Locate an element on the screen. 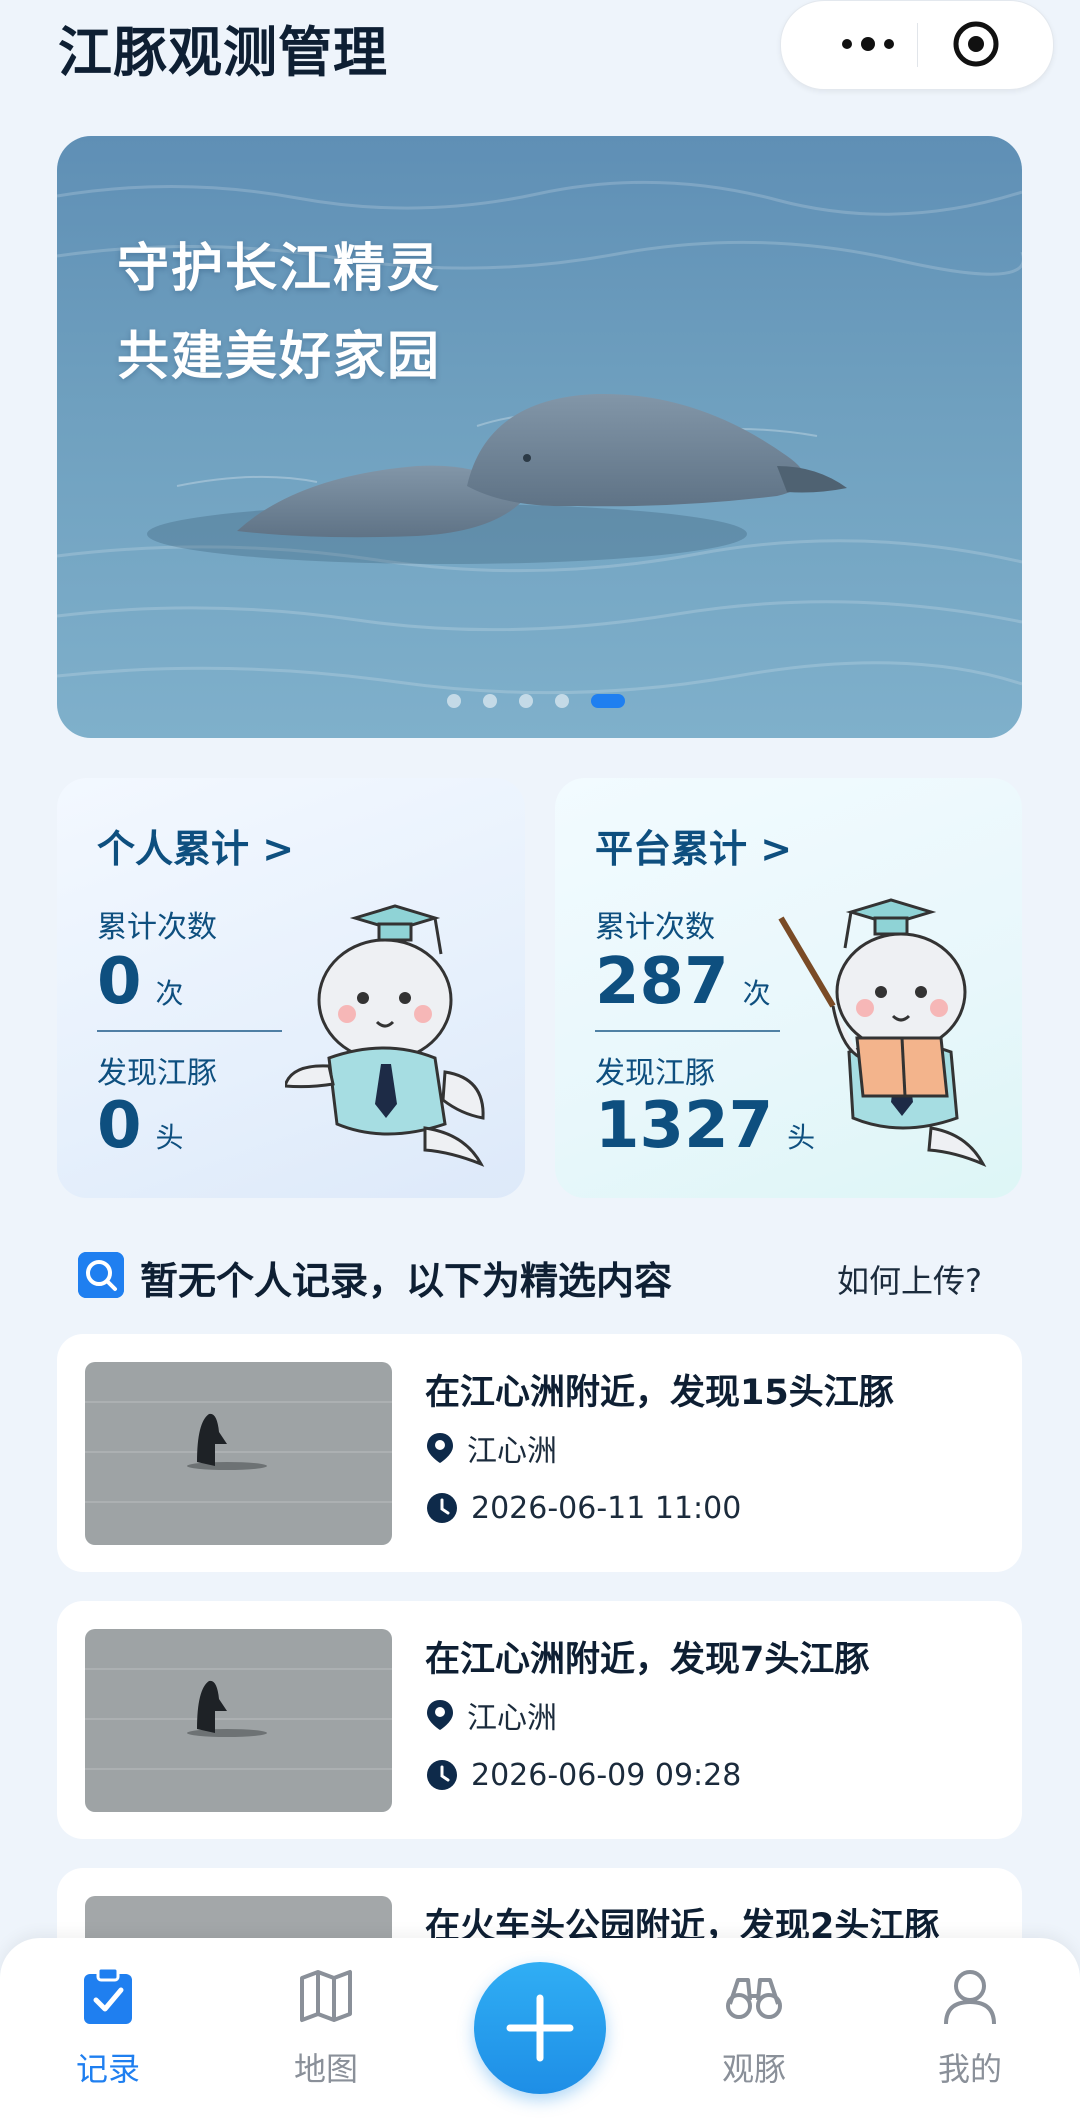 The image size is (1080, 2126). platform-stats-card: 平台累计 > 累计次数 287 次 发现江豚 1327 头 is located at coordinates (788, 988).